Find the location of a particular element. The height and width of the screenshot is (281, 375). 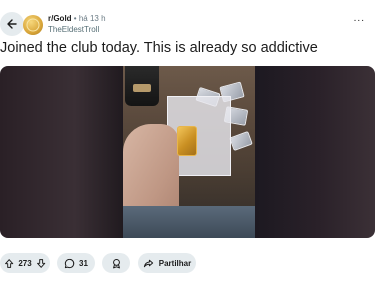

post-meta: r/Gold • há 13 h is located at coordinates (77, 19).